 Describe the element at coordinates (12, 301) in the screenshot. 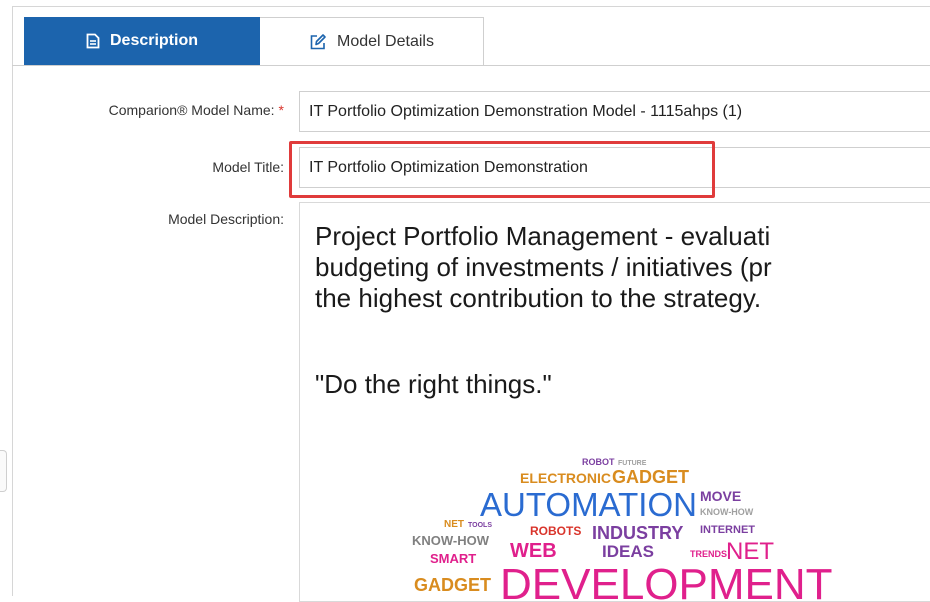

I see `panel-left-border` at that location.